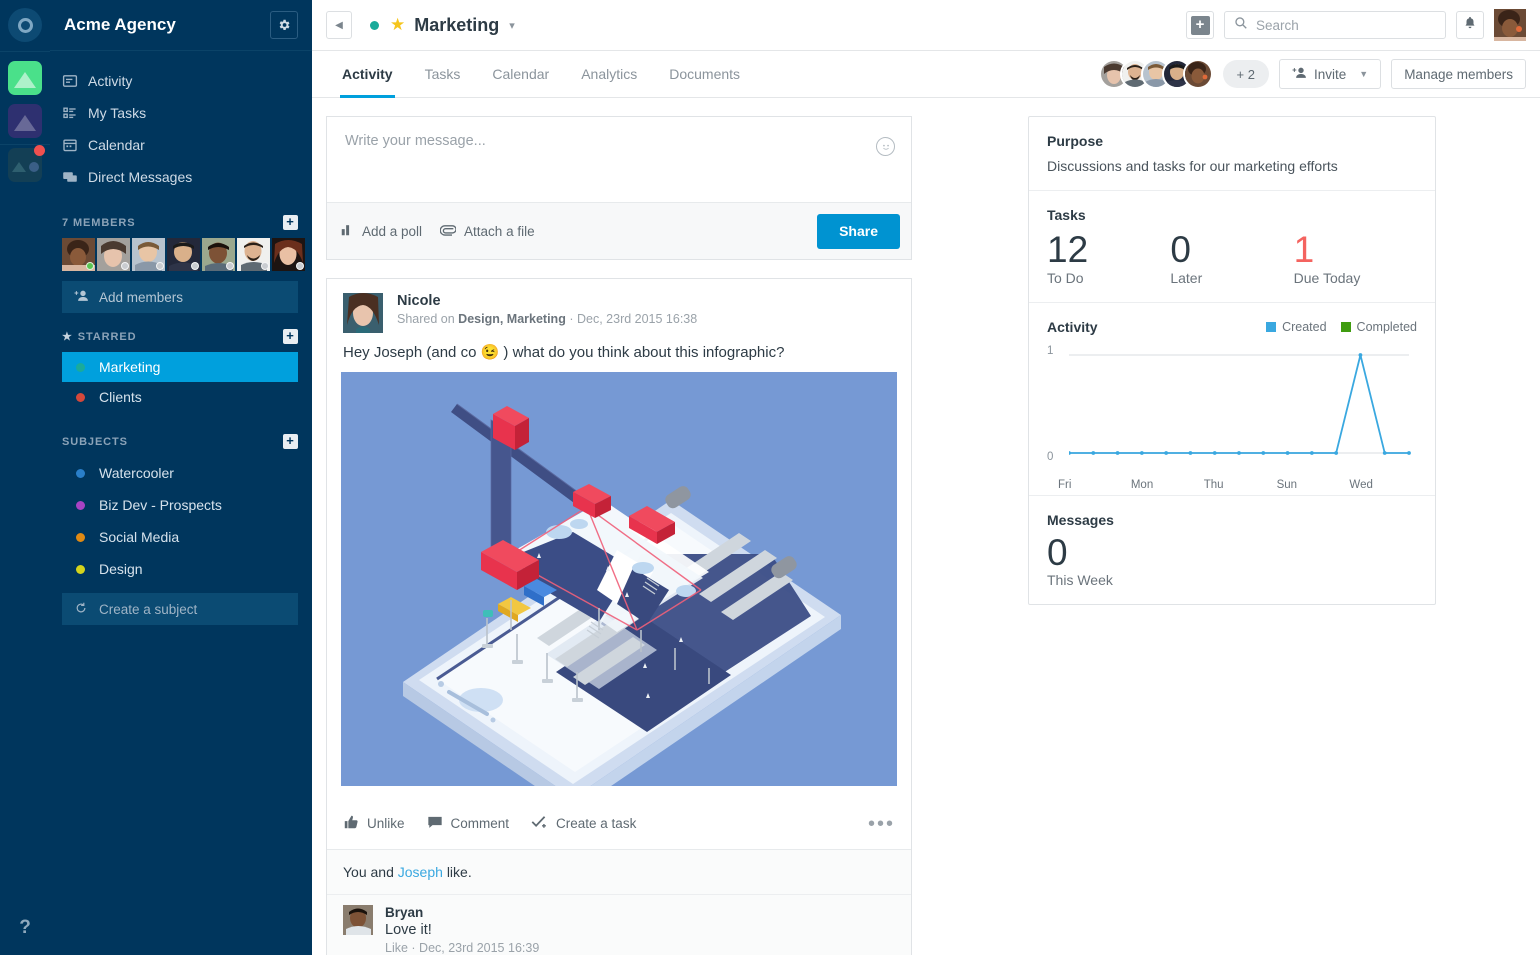 This screenshot has width=1540, height=955. What do you see at coordinates (367, 74) in the screenshot?
I see `tab-activity: Activity` at bounding box center [367, 74].